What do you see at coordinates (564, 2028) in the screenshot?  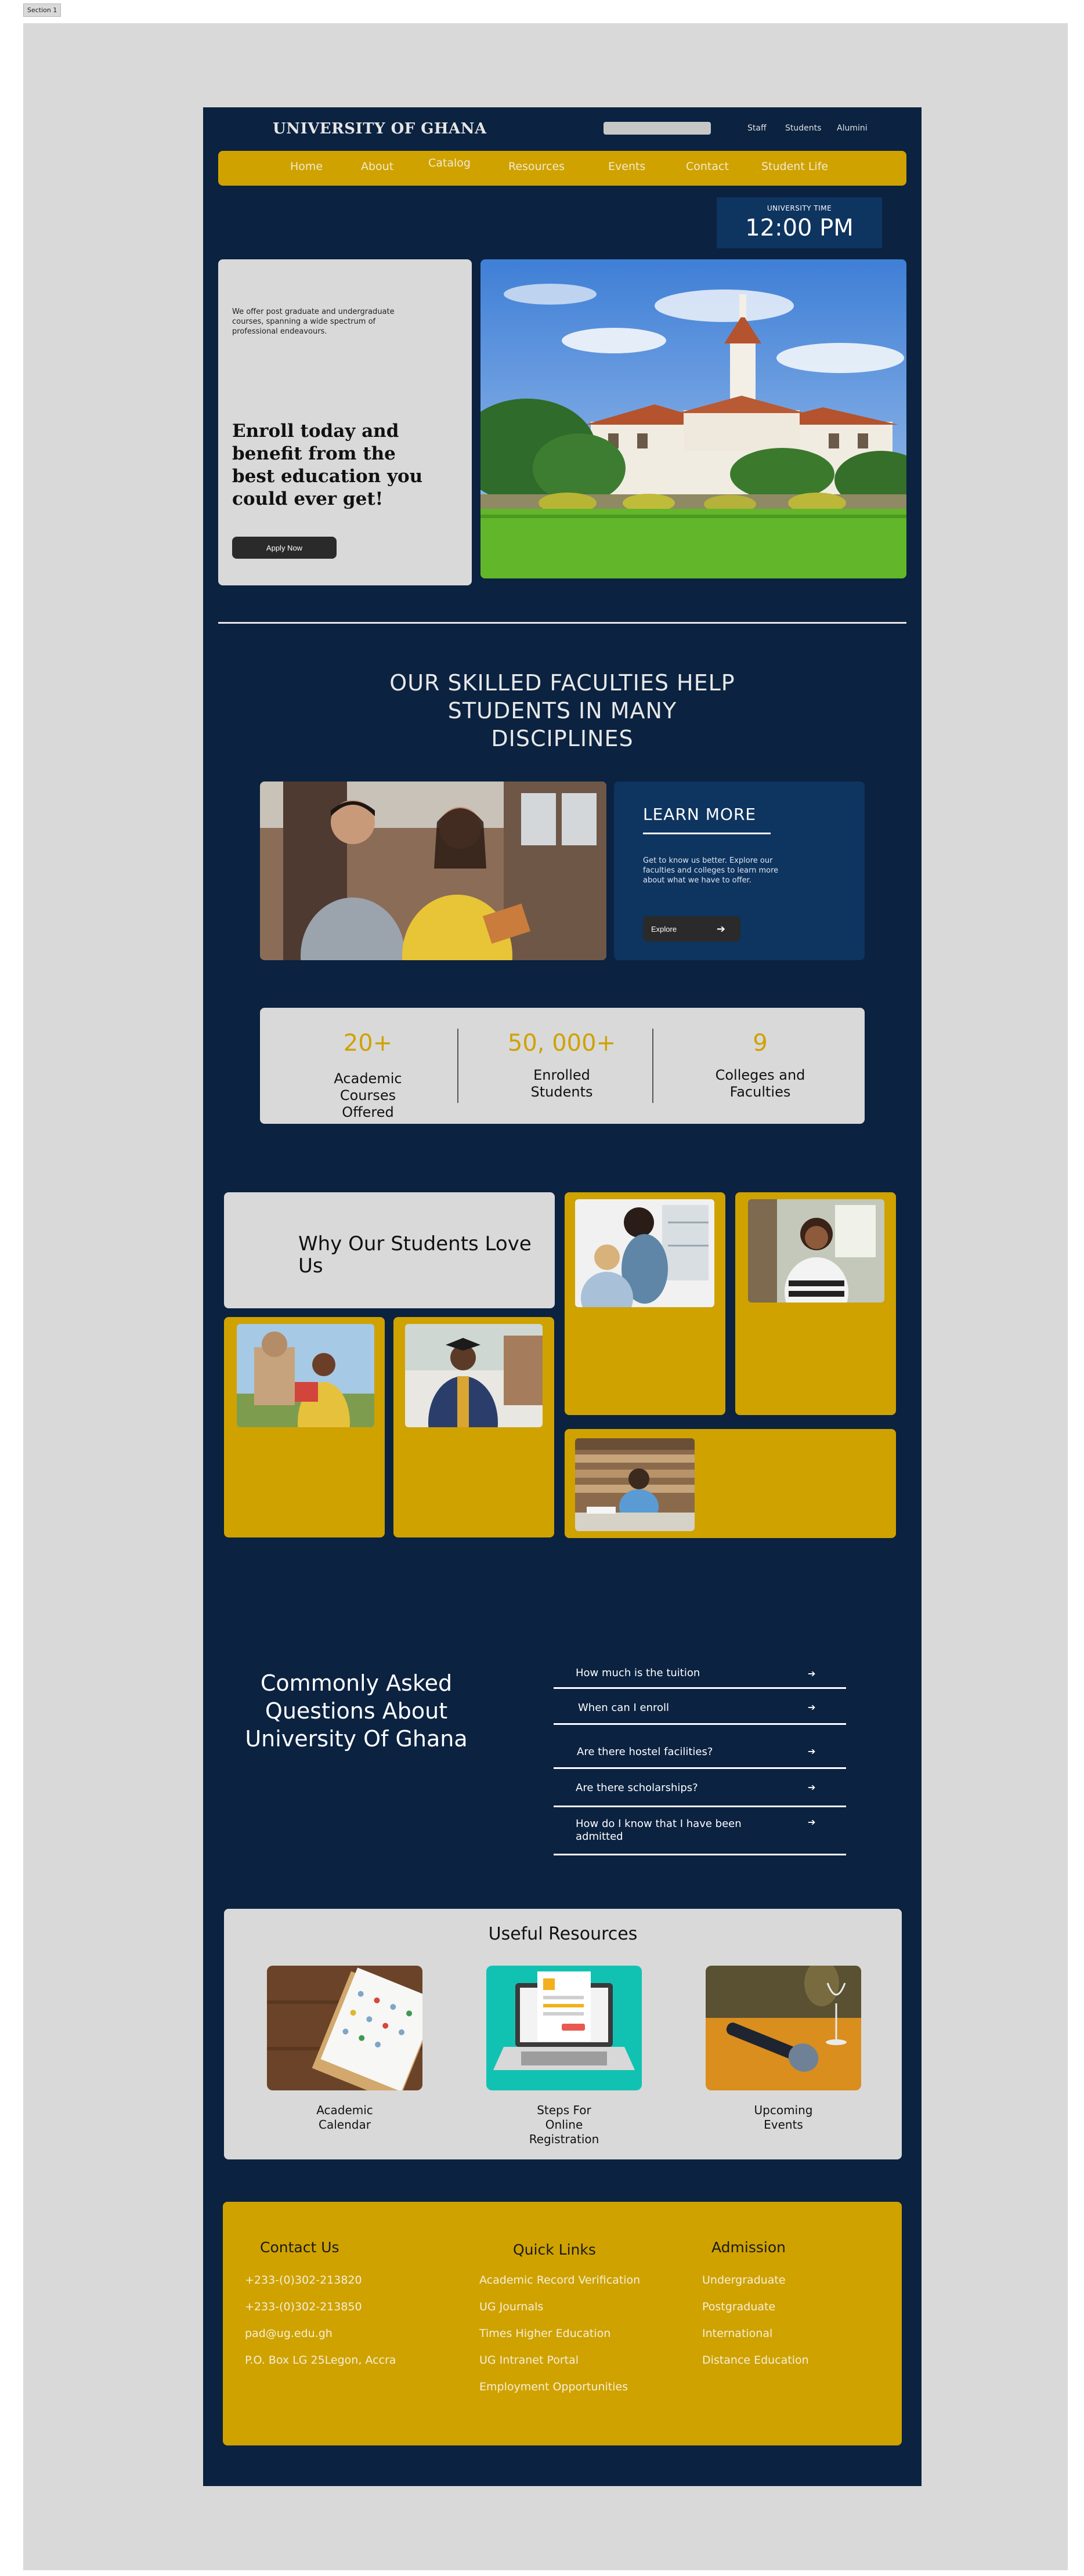 I see `laptop-illustration` at bounding box center [564, 2028].